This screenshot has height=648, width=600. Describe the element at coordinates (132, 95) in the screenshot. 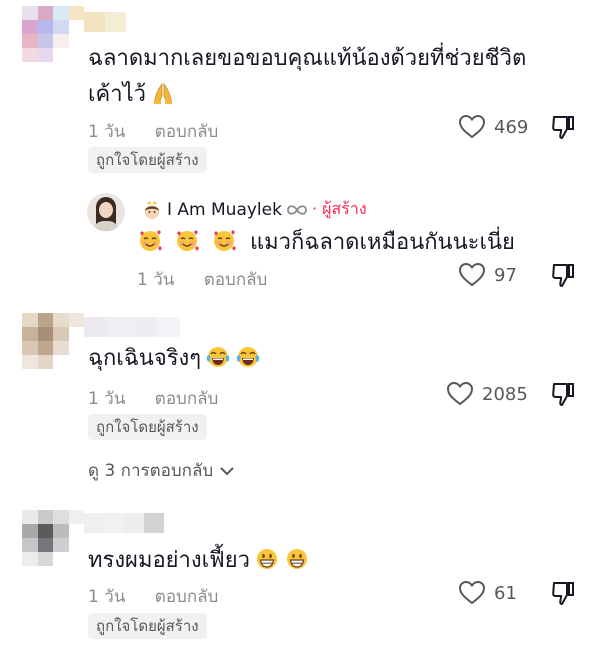

I see `comment-text-line2: เค้าไว้` at that location.